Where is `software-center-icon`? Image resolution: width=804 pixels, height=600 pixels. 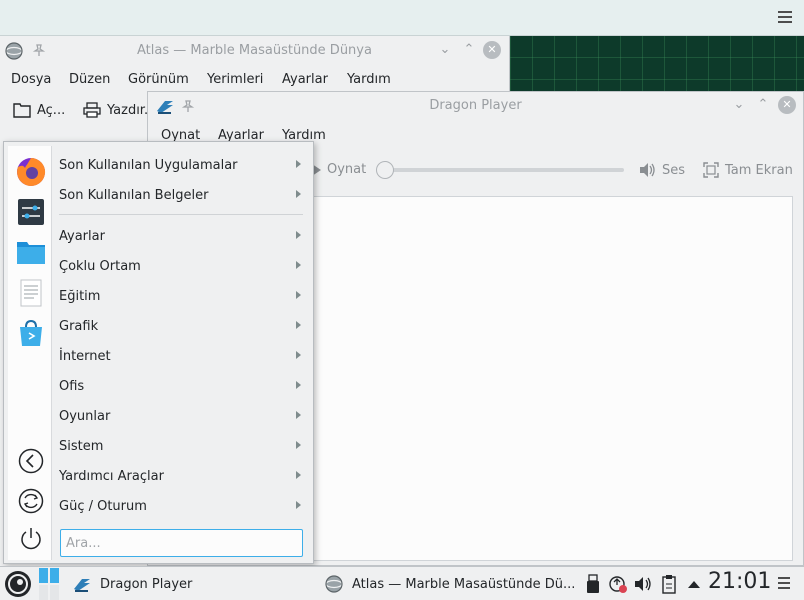 software-center-icon is located at coordinates (31, 333).